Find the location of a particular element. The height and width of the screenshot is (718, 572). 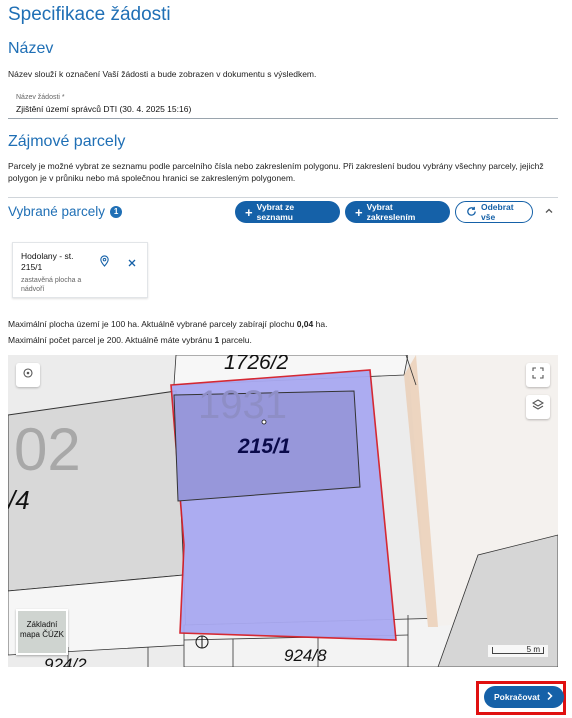

locate-parcel-button is located at coordinates (104, 263).